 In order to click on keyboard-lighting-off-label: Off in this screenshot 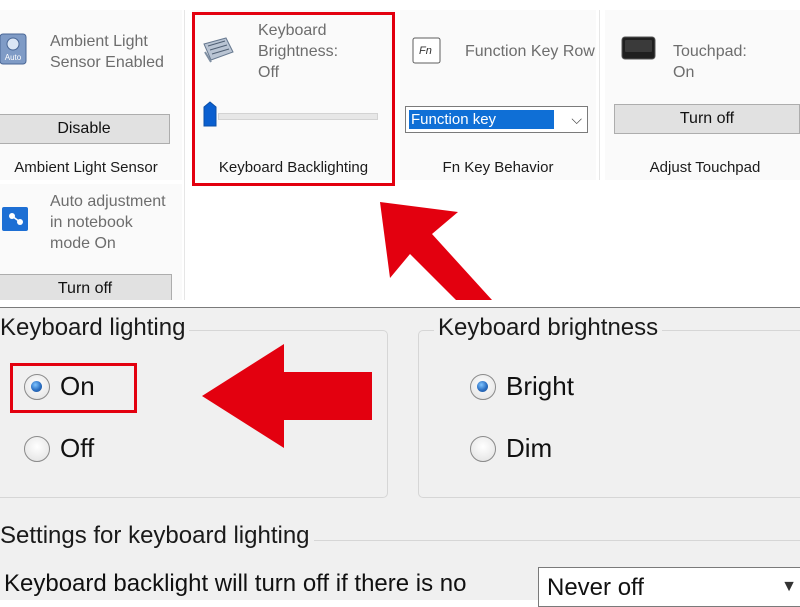, I will do `click(77, 448)`.